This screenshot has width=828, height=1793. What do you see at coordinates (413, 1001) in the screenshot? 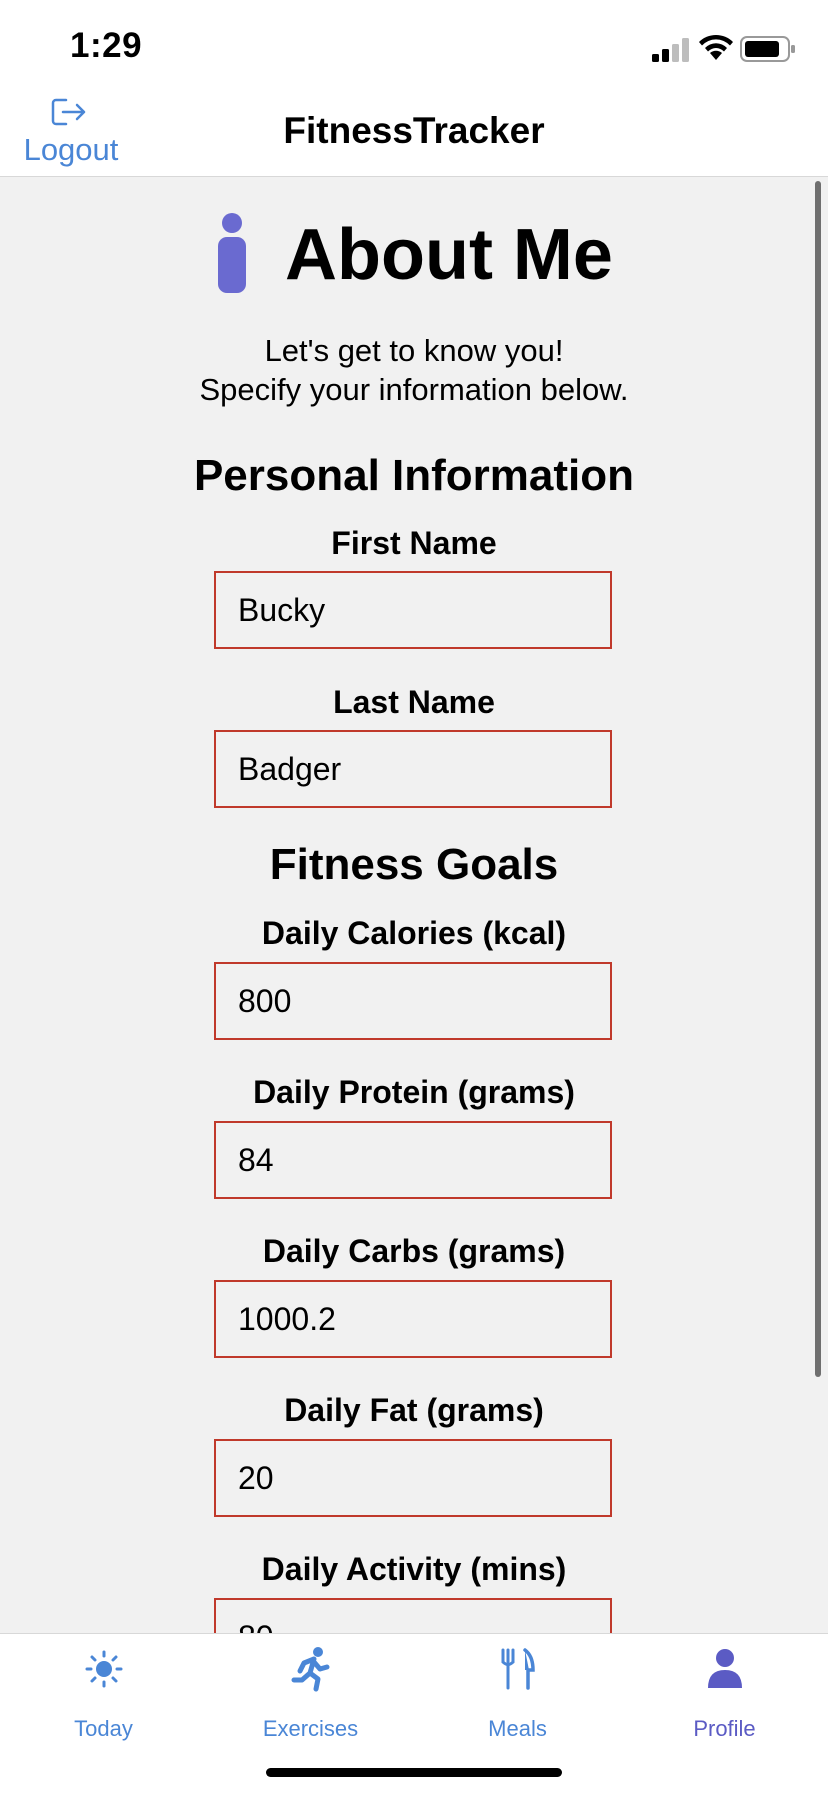
I see `daily-calories-field` at bounding box center [413, 1001].